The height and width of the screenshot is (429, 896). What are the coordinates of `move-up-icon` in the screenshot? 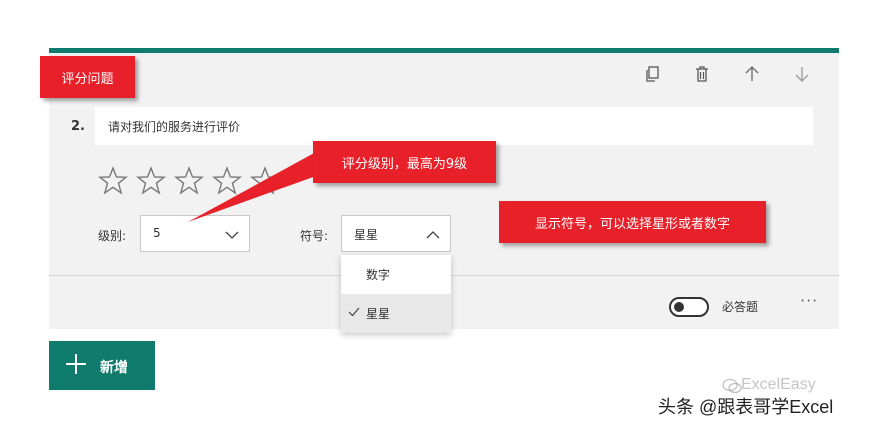 It's located at (752, 74).